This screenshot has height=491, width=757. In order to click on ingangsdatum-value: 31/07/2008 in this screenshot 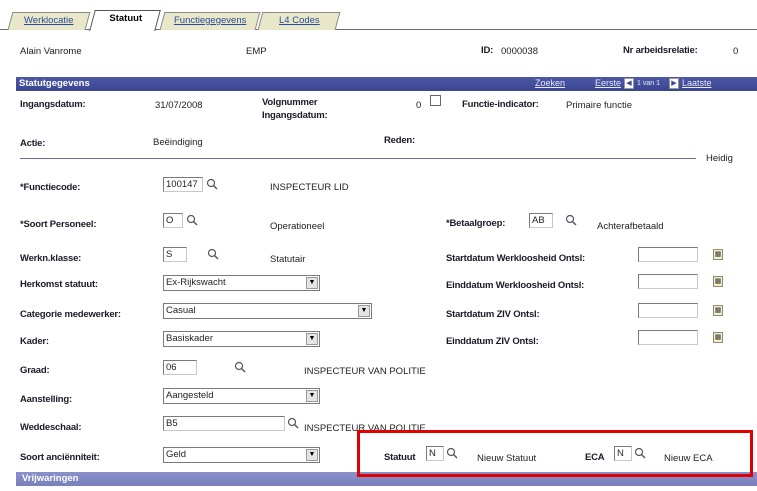, I will do `click(179, 105)`.